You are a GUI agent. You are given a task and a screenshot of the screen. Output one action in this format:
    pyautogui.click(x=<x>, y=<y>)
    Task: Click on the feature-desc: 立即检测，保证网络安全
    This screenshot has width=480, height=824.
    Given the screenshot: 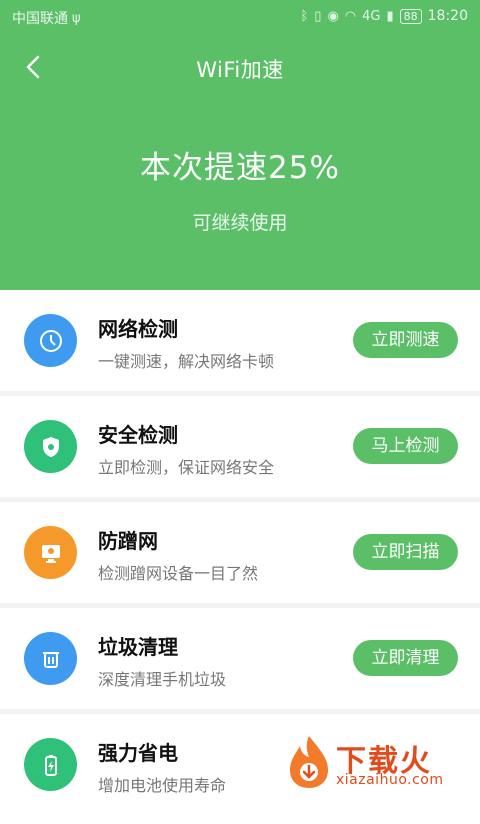 What is the action you would take?
    pyautogui.click(x=186, y=467)
    